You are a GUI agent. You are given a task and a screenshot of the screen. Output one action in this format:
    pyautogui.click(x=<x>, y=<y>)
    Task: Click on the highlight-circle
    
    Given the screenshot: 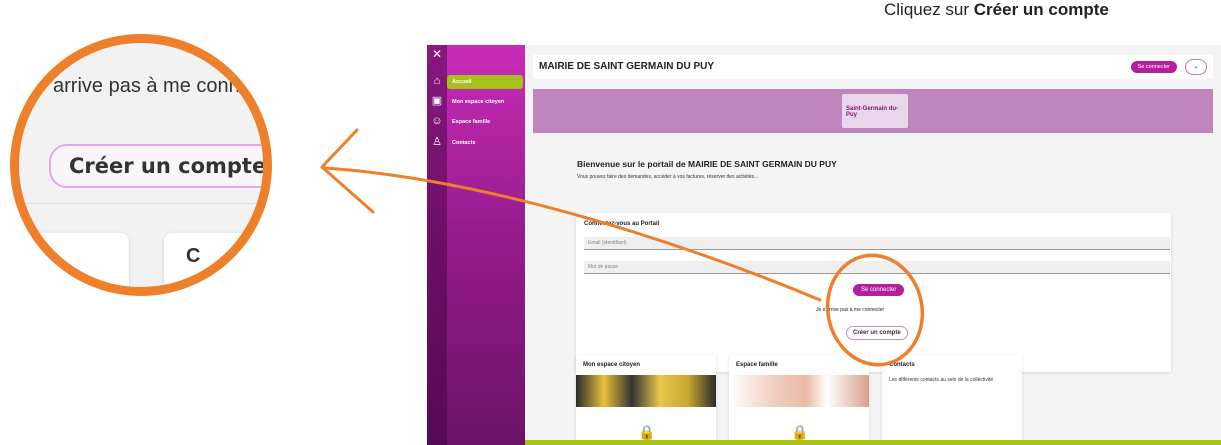 What is the action you would take?
    pyautogui.click(x=875, y=310)
    